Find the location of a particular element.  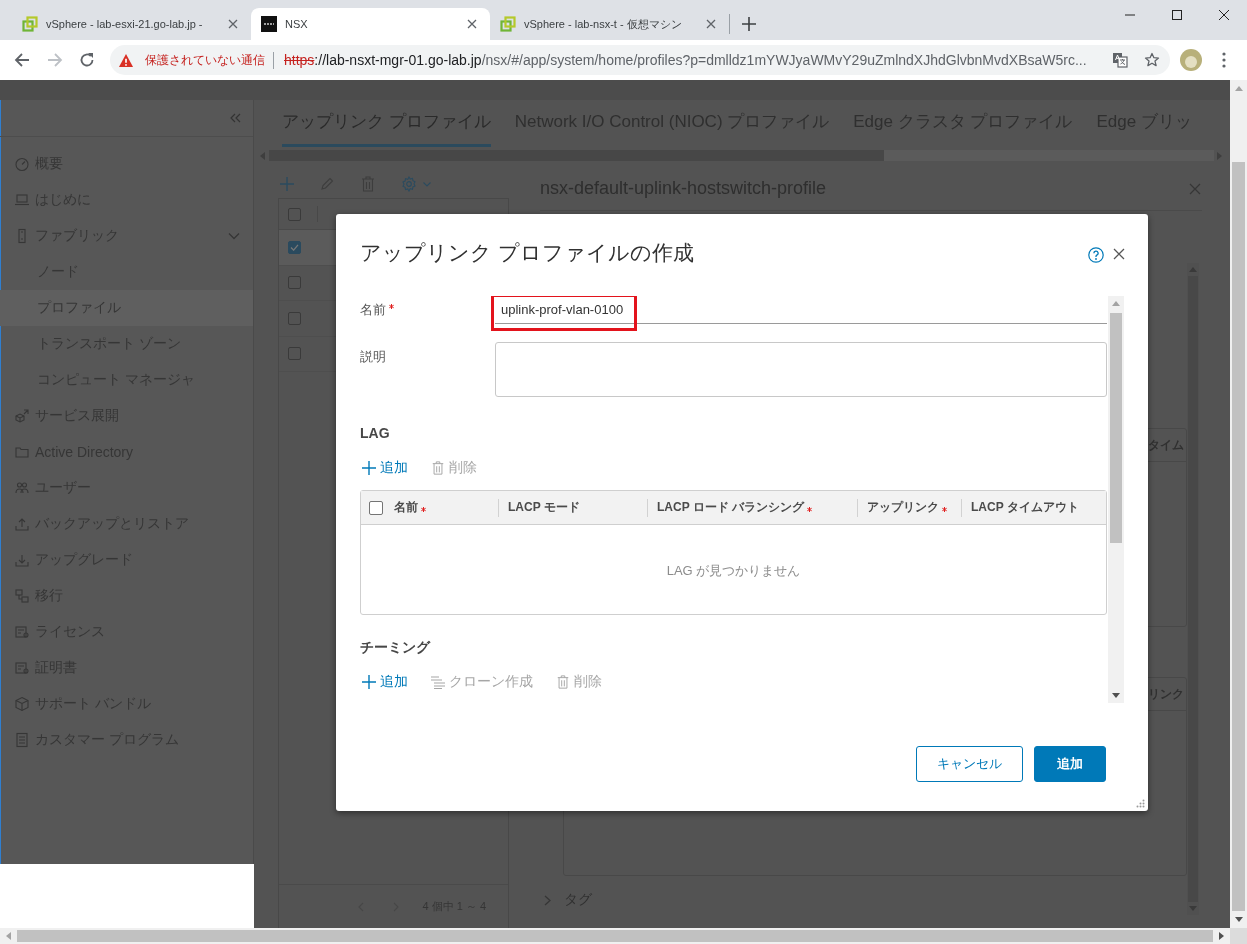

dialog-title: アップリンク プロファイルの作成 is located at coordinates (527, 253).